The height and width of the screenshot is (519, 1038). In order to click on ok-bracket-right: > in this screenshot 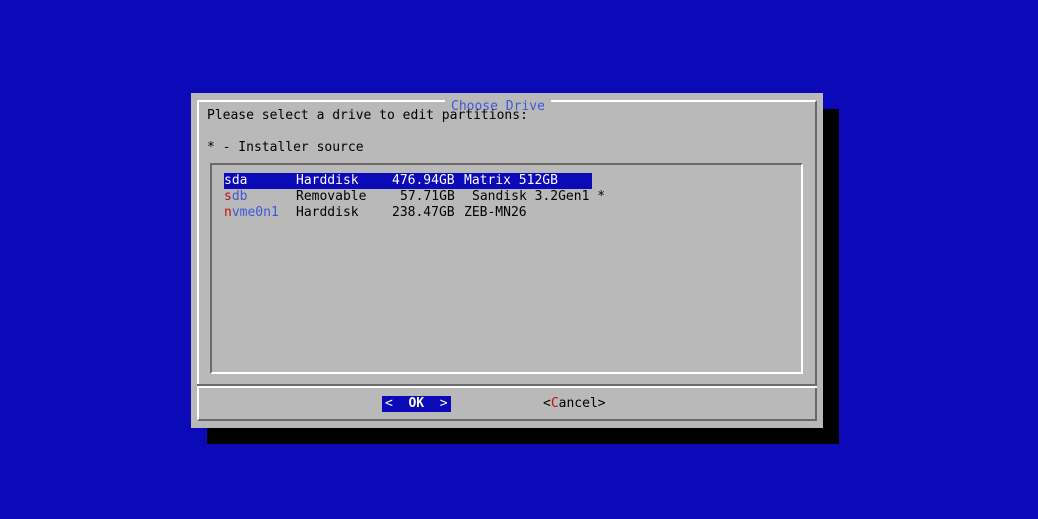, I will do `click(443, 403)`.